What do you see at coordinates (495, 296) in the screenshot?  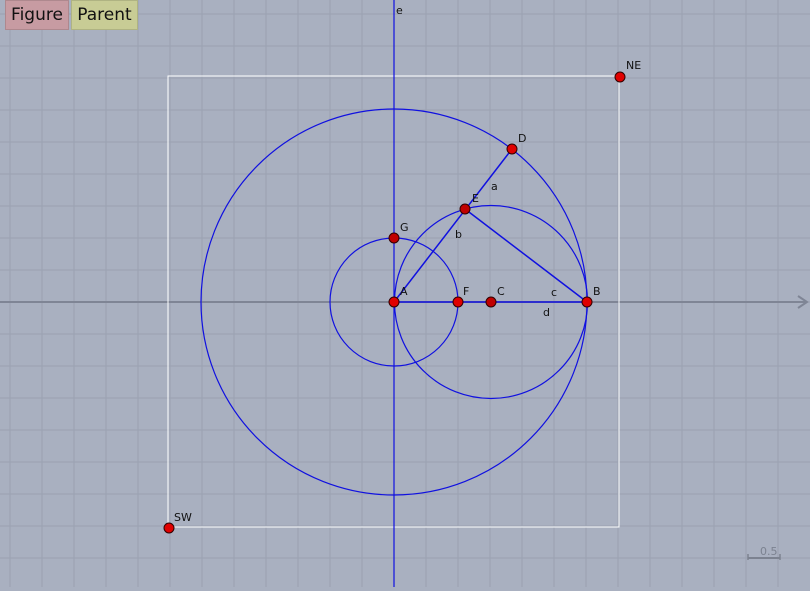 I see `point-c: C` at bounding box center [495, 296].